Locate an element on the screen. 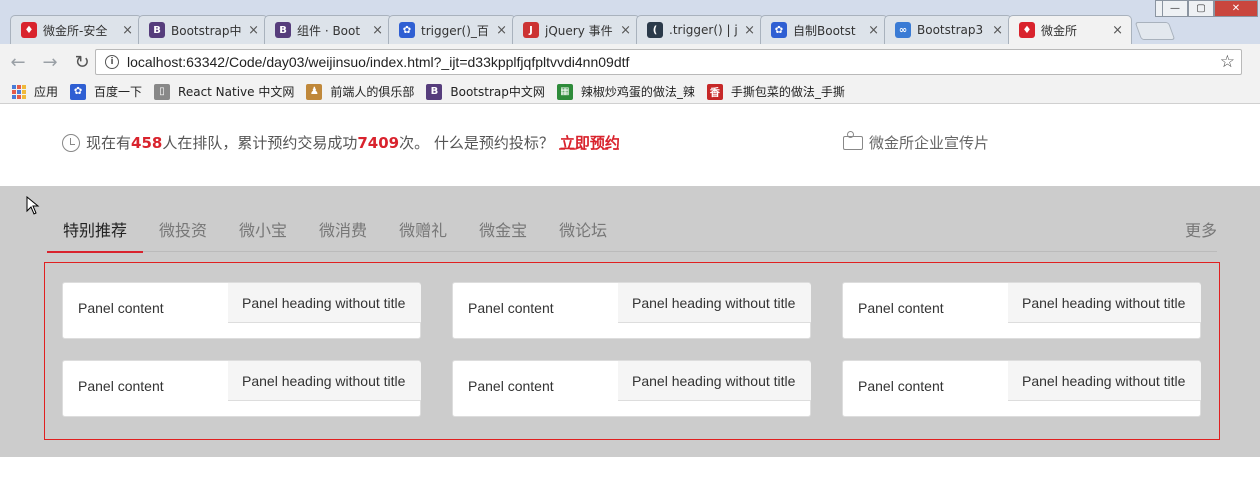 The width and height of the screenshot is (1260, 502). close-window-button: ✕ is located at coordinates (1236, 8).